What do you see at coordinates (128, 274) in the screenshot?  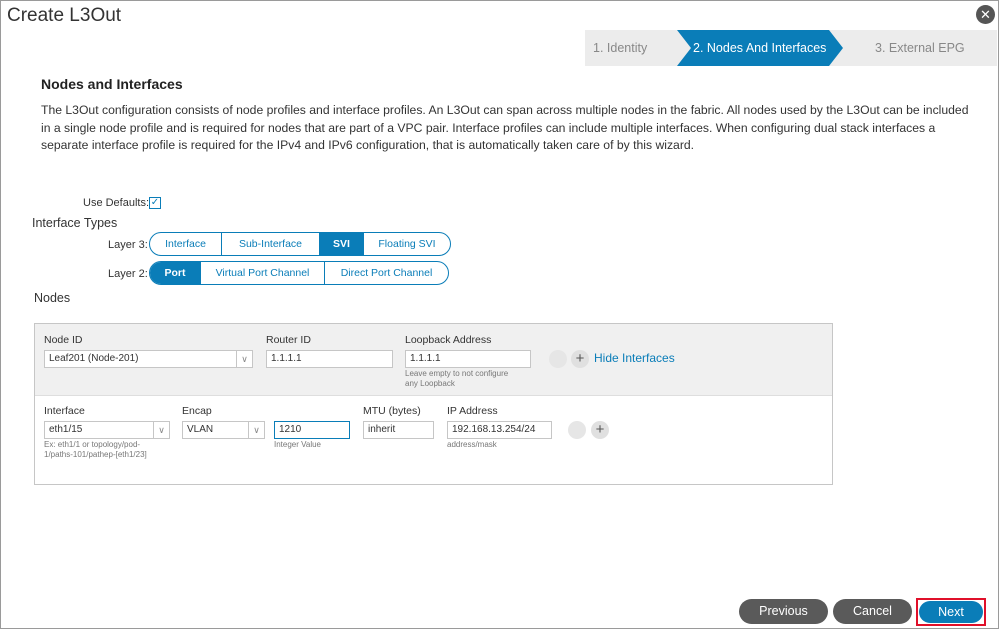 I see `layer2-label: Layer 2:` at bounding box center [128, 274].